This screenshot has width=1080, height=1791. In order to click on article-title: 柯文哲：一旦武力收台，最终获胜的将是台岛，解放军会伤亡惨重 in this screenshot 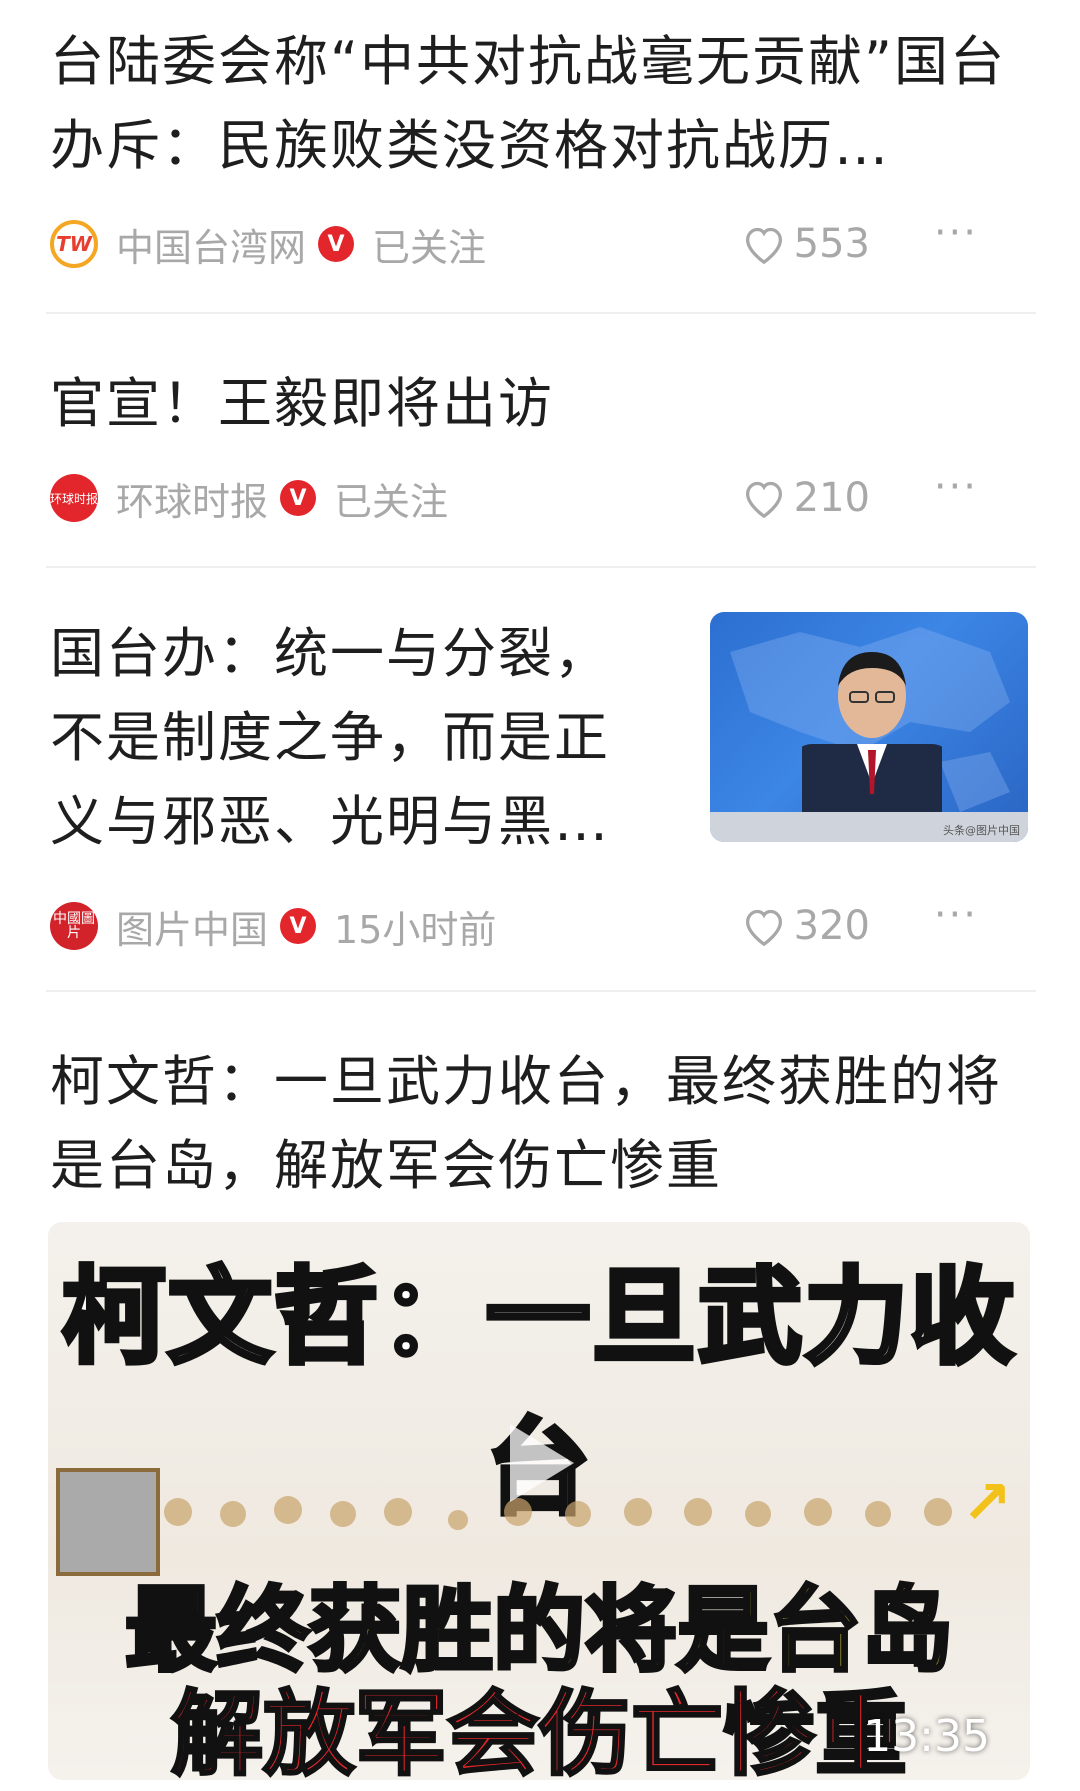, I will do `click(545, 1124)`.